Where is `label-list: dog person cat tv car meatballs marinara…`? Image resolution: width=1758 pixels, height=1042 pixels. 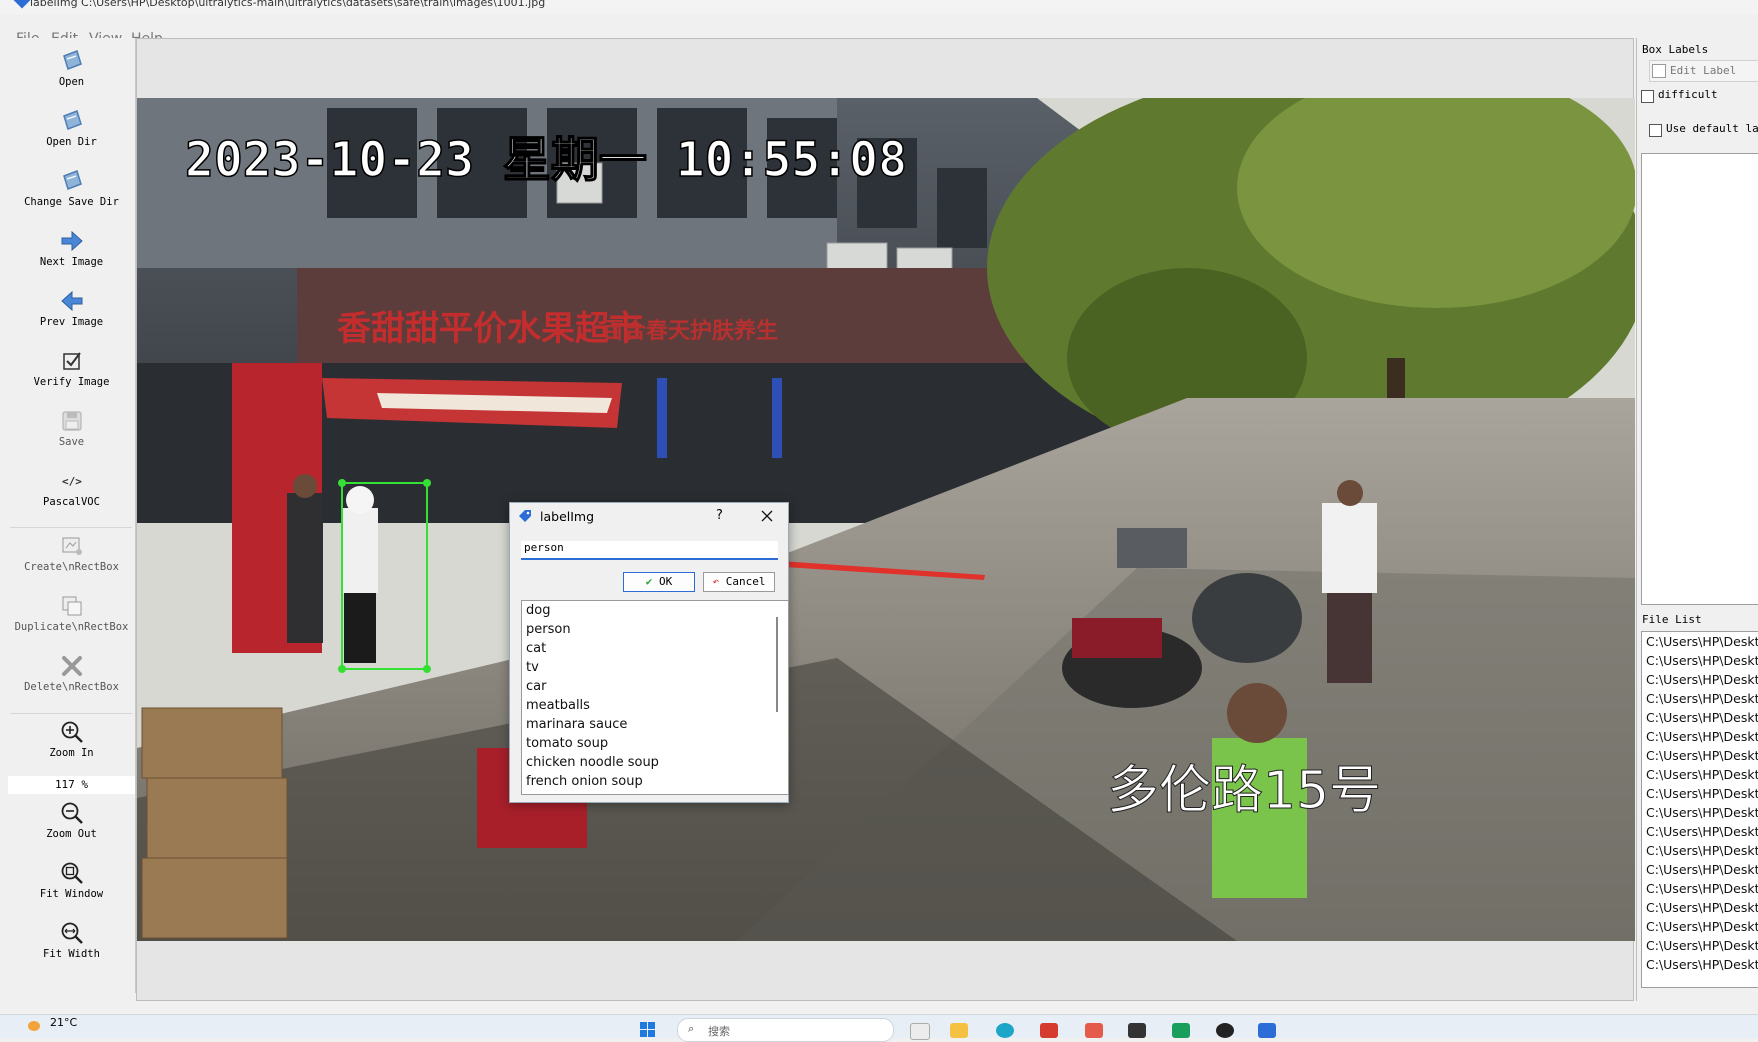
label-list: dog person cat tv car meatballs marinara… is located at coordinates (655, 697).